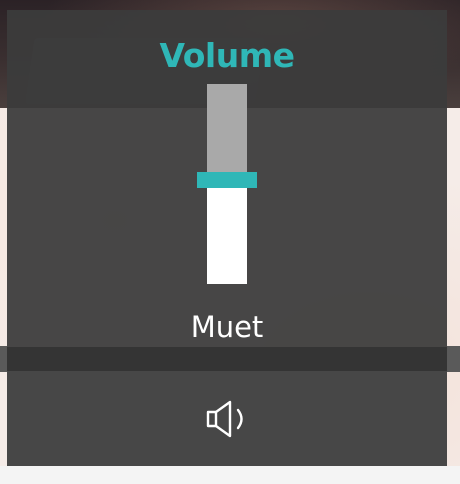 This screenshot has height=484, width=460. What do you see at coordinates (227, 359) in the screenshot?
I see `volume-bottom-bar` at bounding box center [227, 359].